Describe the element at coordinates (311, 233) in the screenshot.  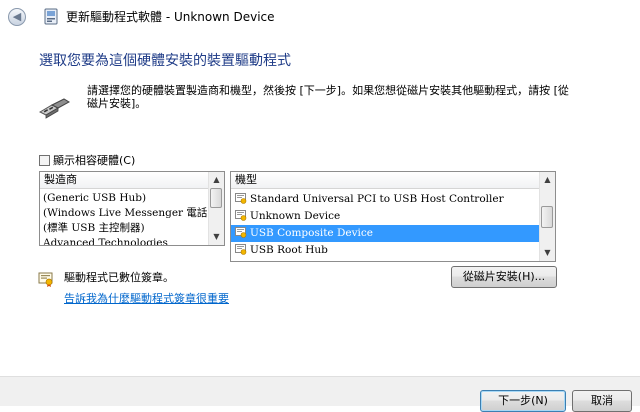
I see `model-item-label: USB Composite Device` at that location.